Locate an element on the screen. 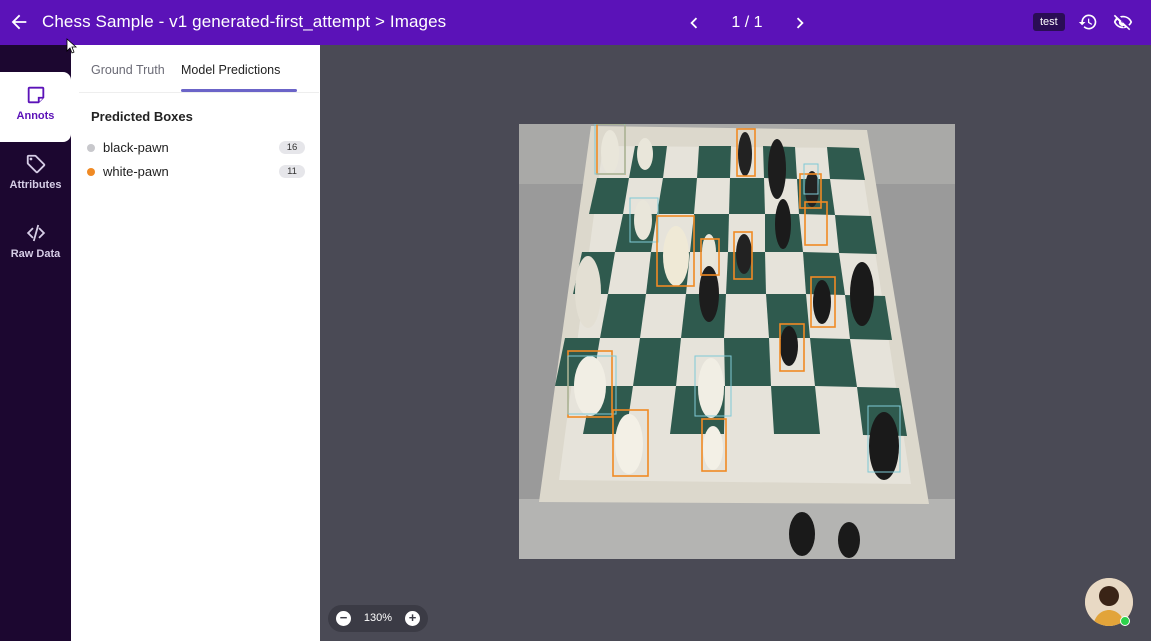  panel-tabs: Ground Truth Model Predictions is located at coordinates (199, 69).